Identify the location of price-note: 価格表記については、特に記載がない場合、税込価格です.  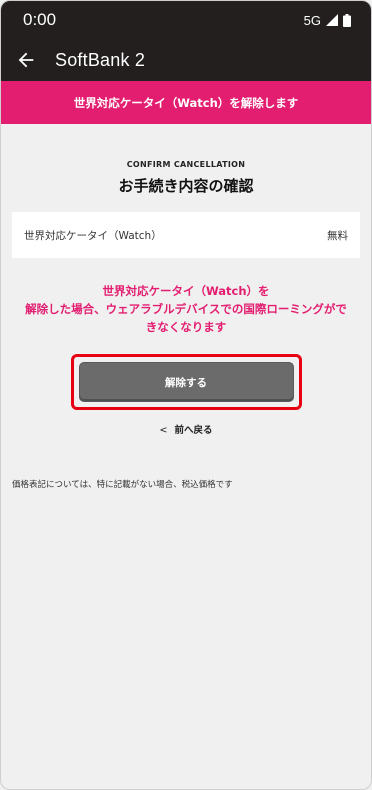
(122, 485).